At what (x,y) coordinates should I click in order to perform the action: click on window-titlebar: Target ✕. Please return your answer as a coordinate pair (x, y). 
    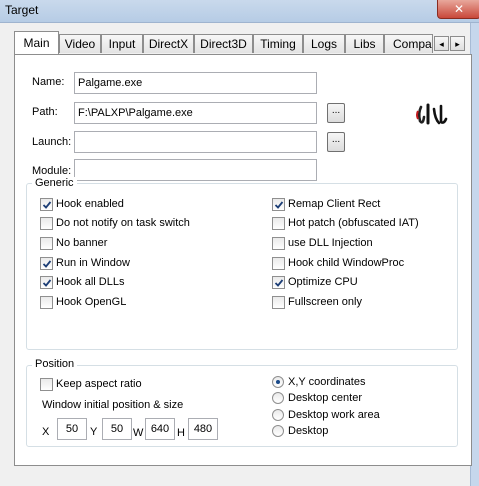
    Looking at the image, I should click on (239, 11).